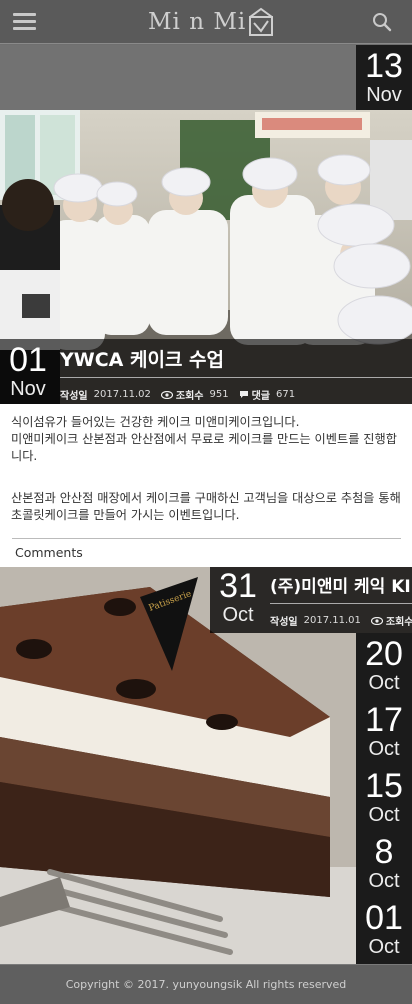 The image size is (412, 1004). I want to click on post-meta: 작성일 2017.11.01 조회수, so click(341, 620).